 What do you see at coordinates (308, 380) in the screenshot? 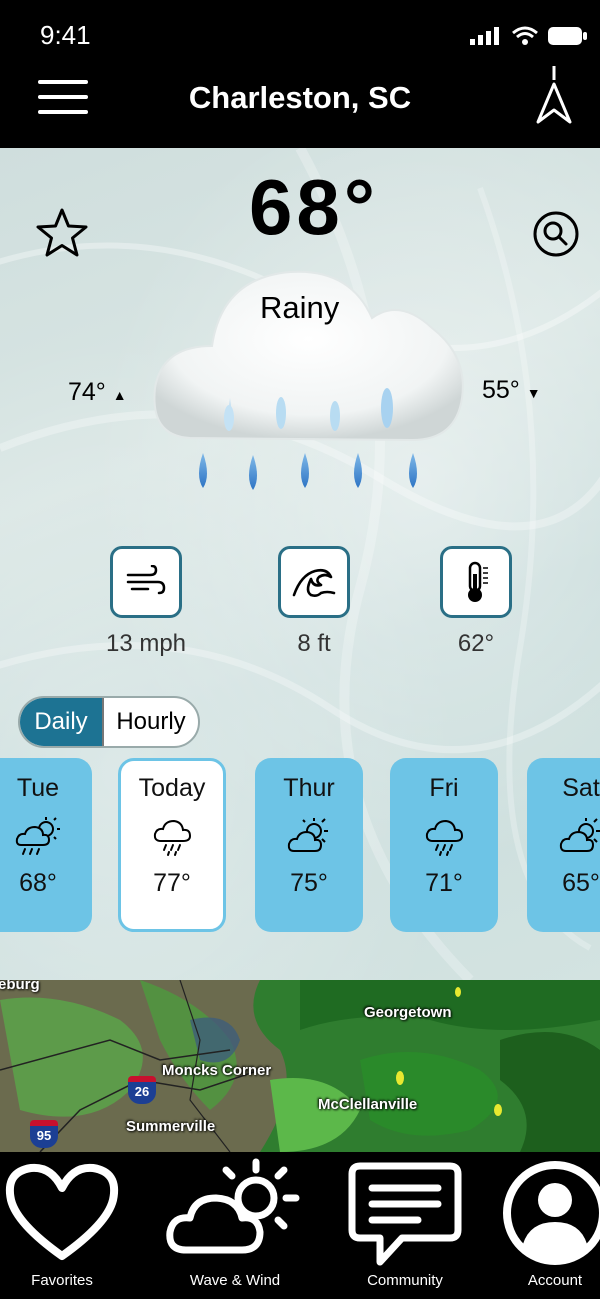
I see `rain-cloud-icon` at bounding box center [308, 380].